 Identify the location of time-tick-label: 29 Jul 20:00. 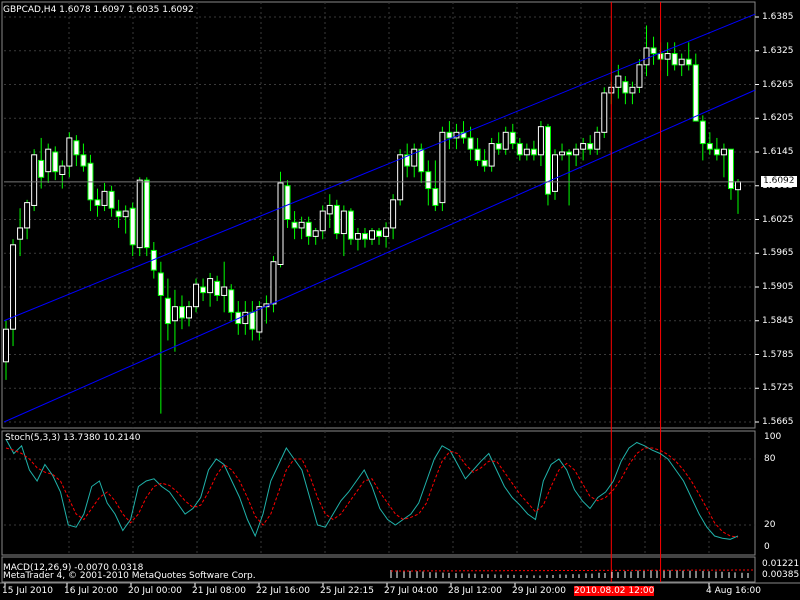
(539, 591).